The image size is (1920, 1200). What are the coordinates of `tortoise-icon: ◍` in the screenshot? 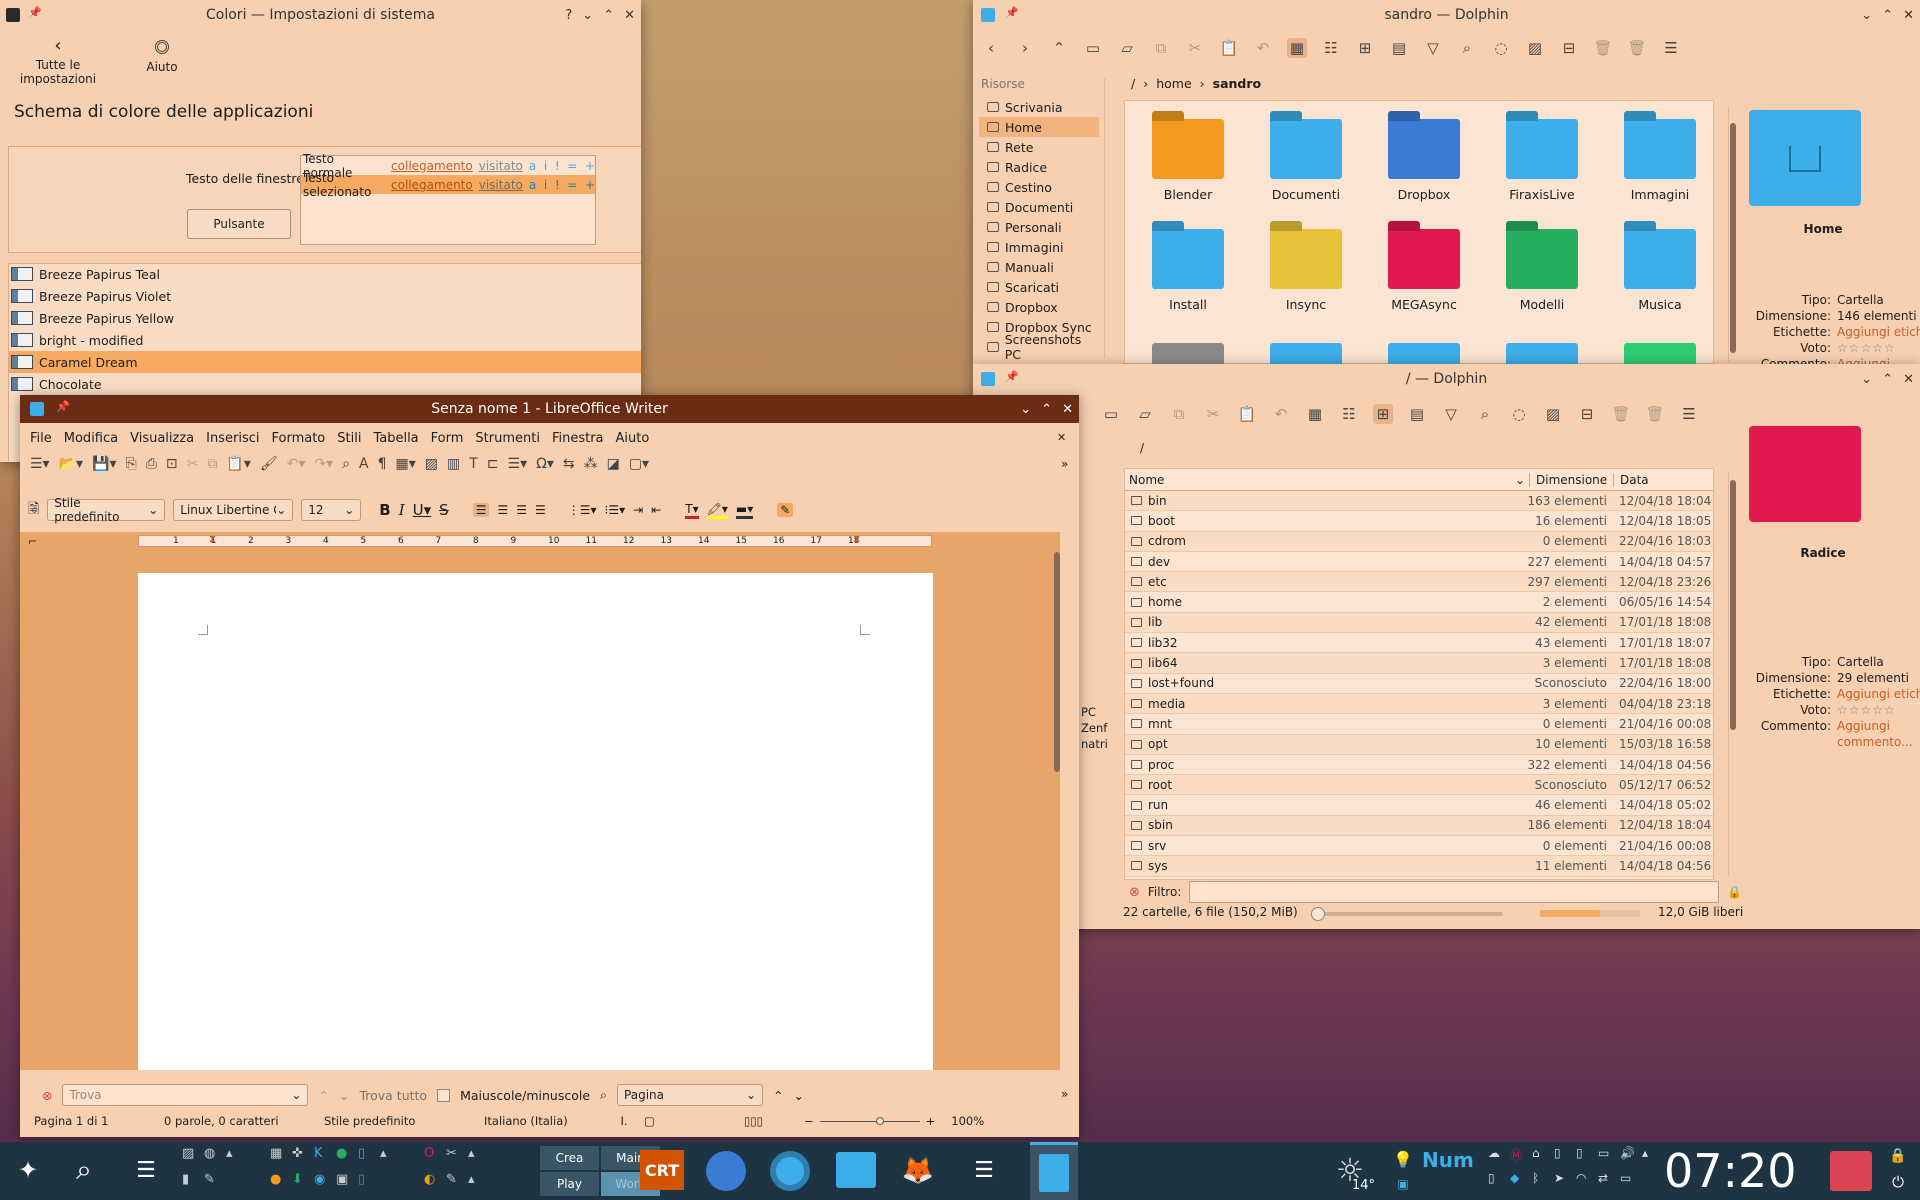 It's located at (215, 1159).